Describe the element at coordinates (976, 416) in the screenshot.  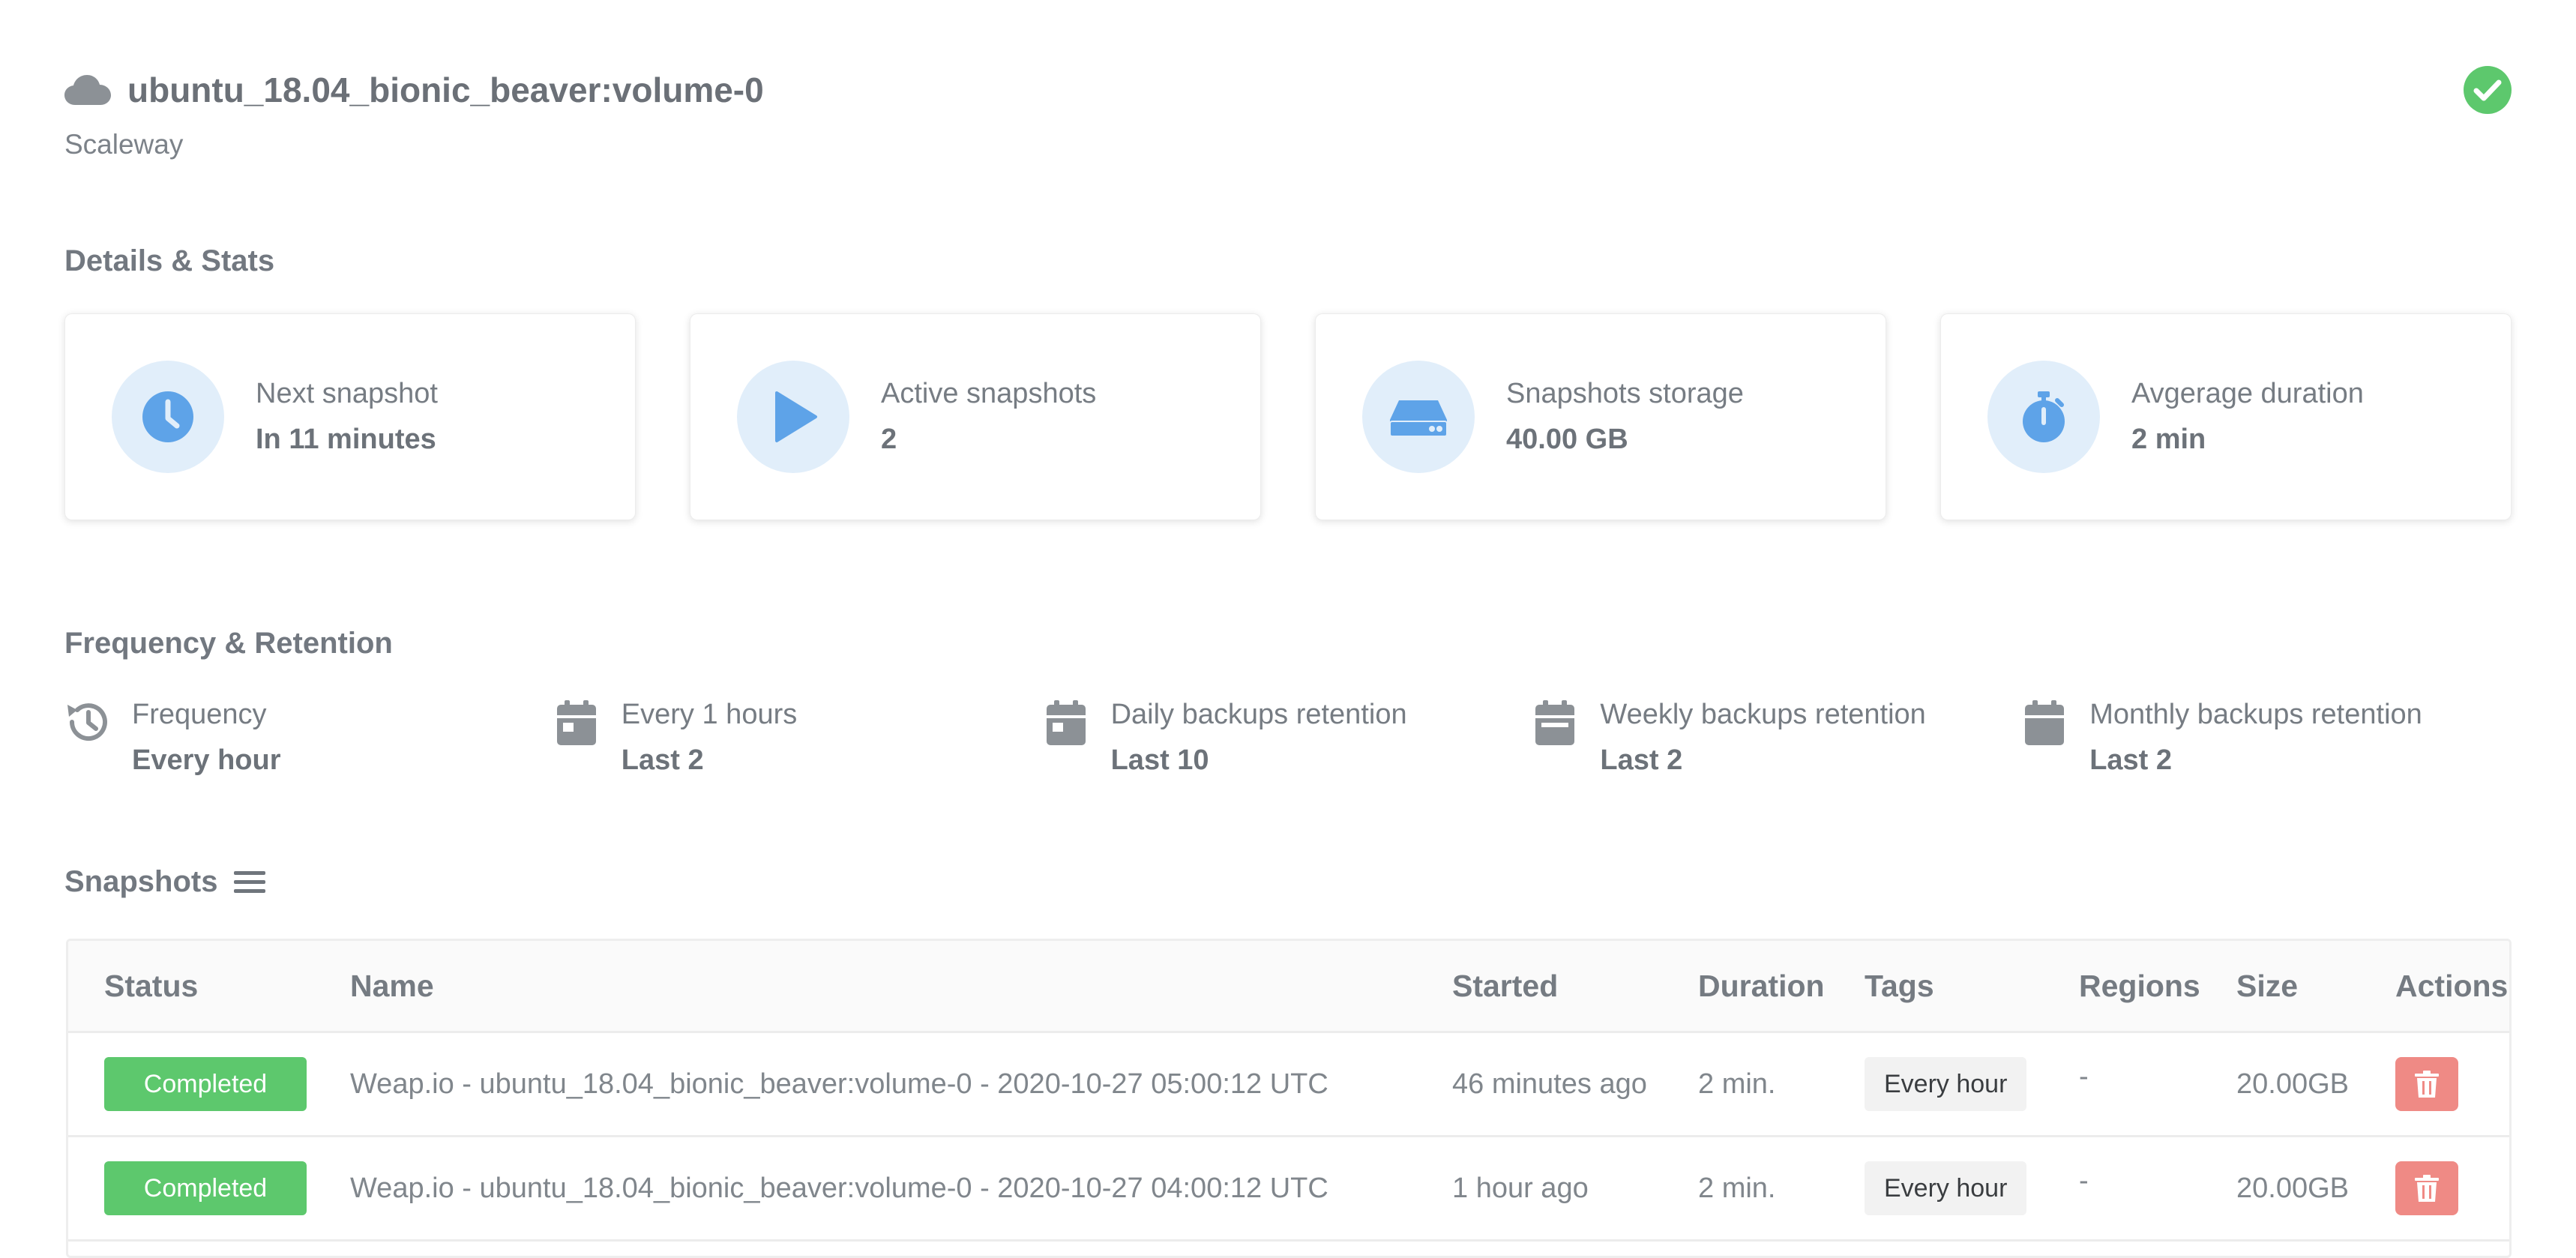
I see `stat-card-active-snapshots: Active snapshots 2` at that location.